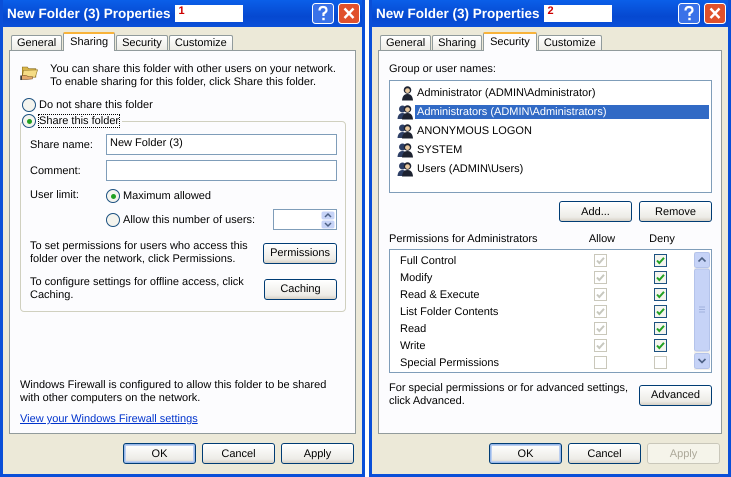  Describe the element at coordinates (167, 196) in the screenshot. I see `radio-label: Maximum allowed` at that location.